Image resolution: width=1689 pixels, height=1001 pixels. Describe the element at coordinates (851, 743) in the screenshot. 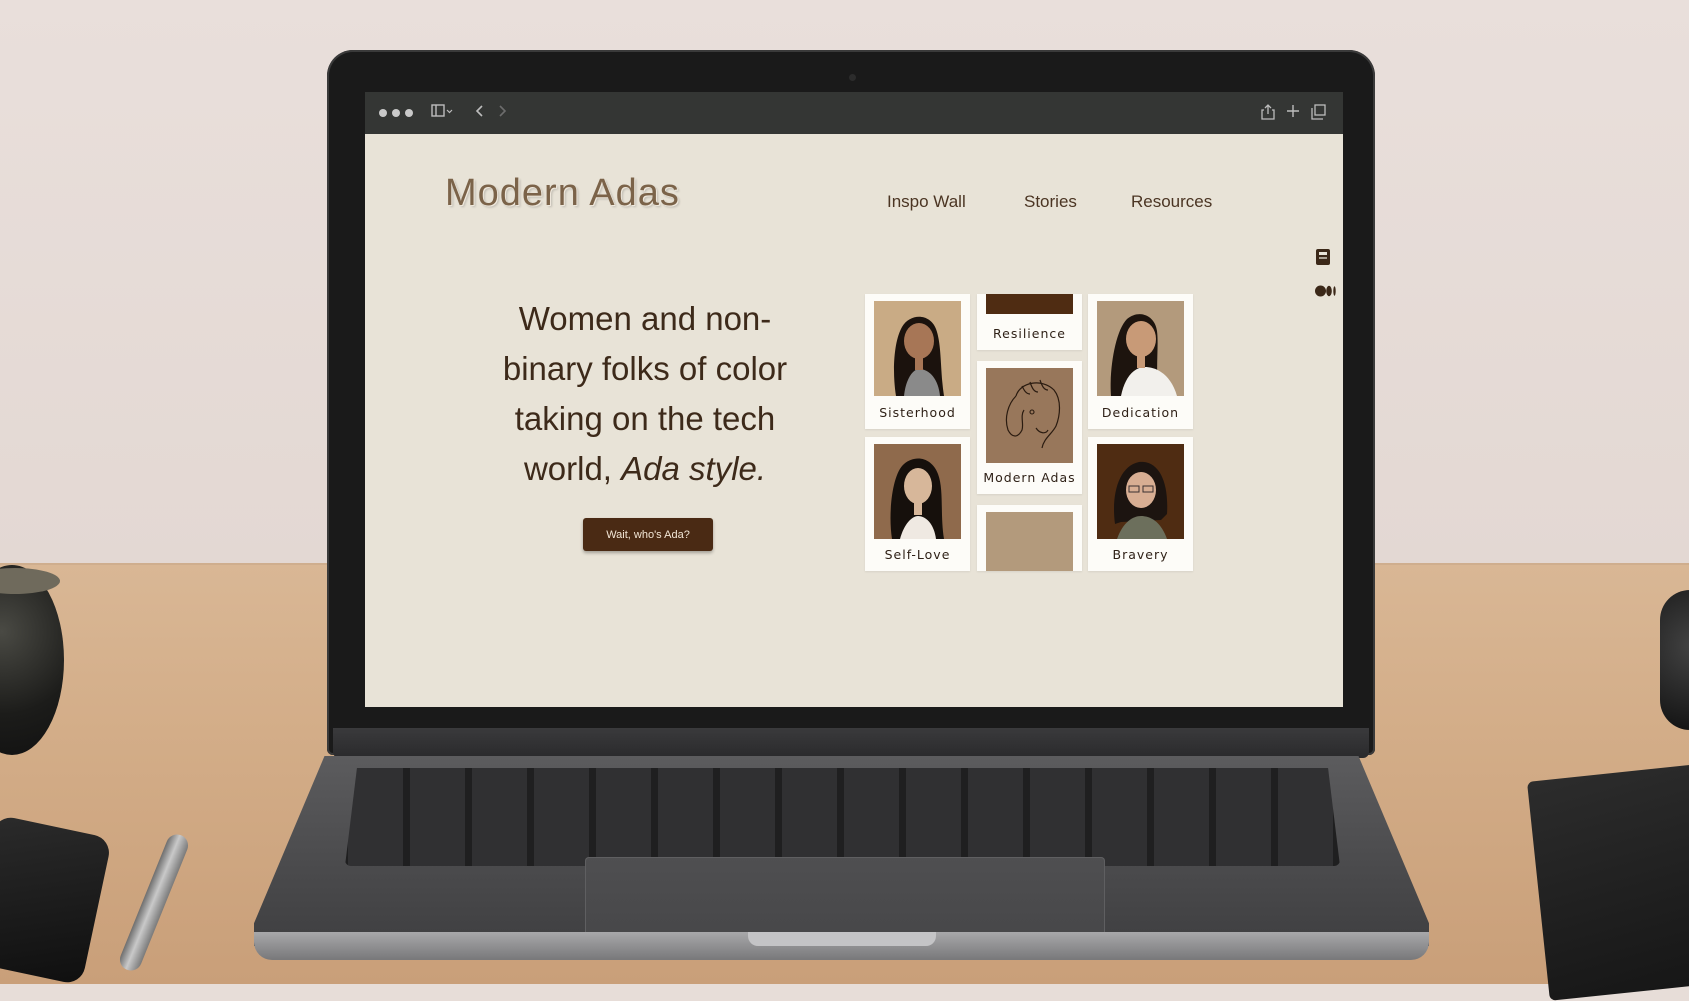

I see `laptop-hinge` at that location.